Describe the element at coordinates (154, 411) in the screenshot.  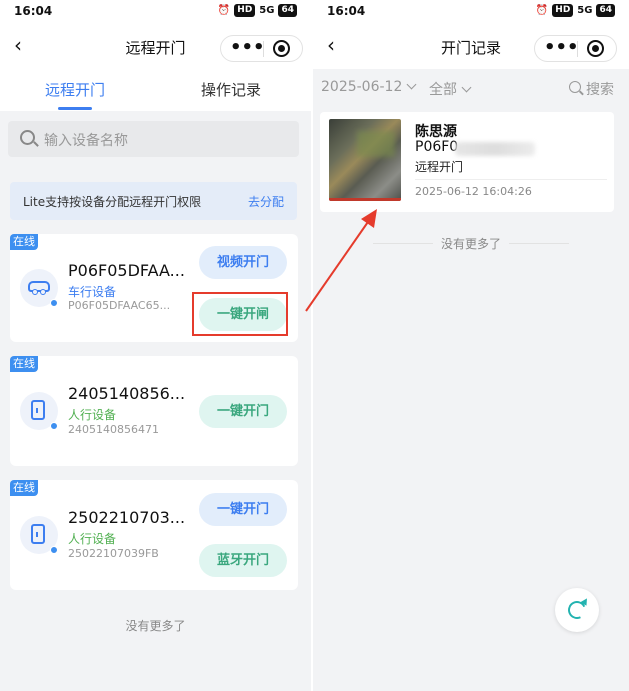
I see `device-card: 在线 2405140856... 人行设备 2405140856471 一键开门` at that location.